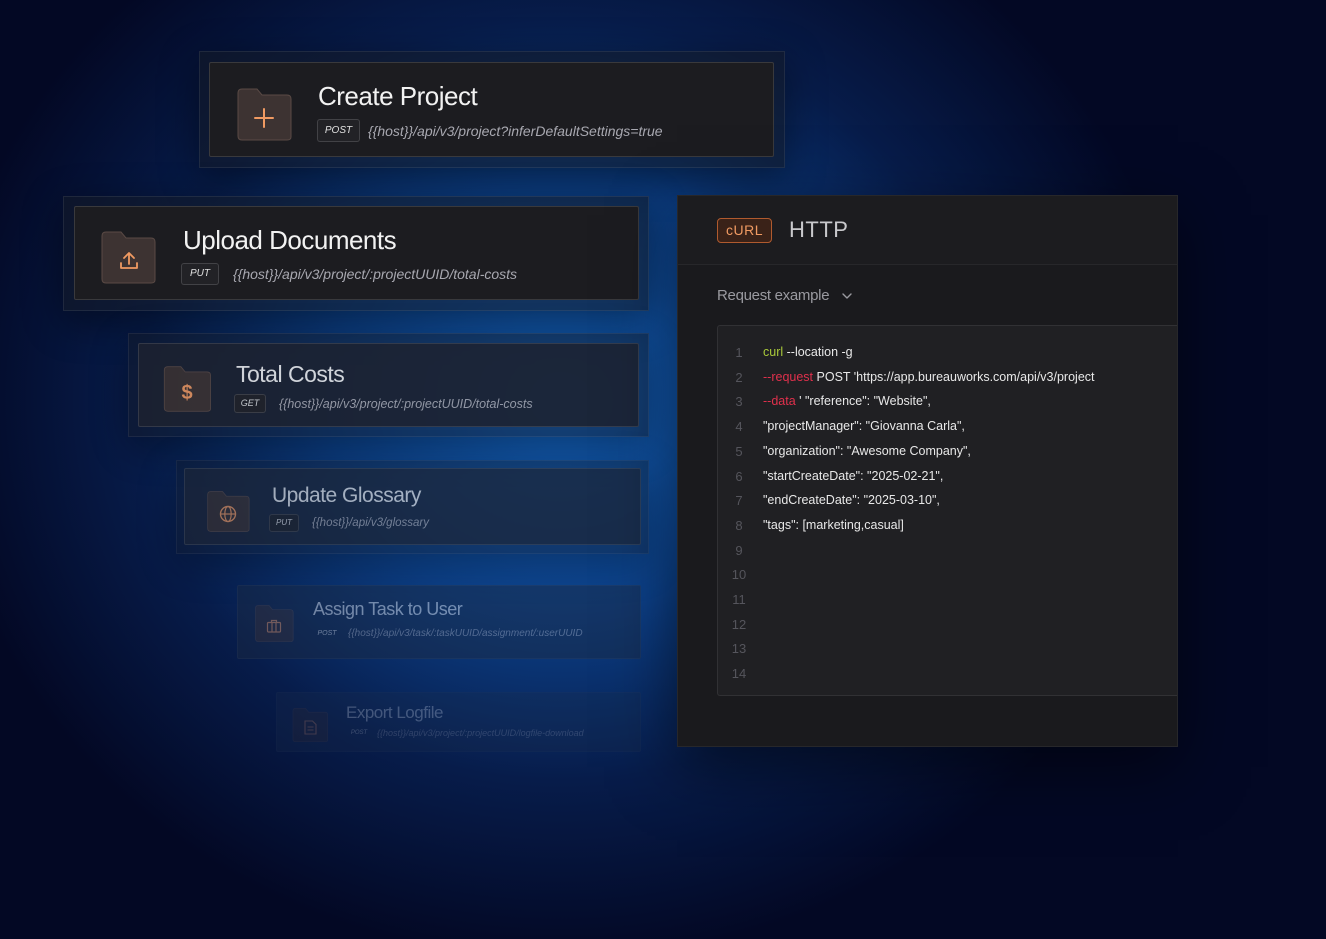  Describe the element at coordinates (947, 678) in the screenshot. I see `code-line: 14` at that location.